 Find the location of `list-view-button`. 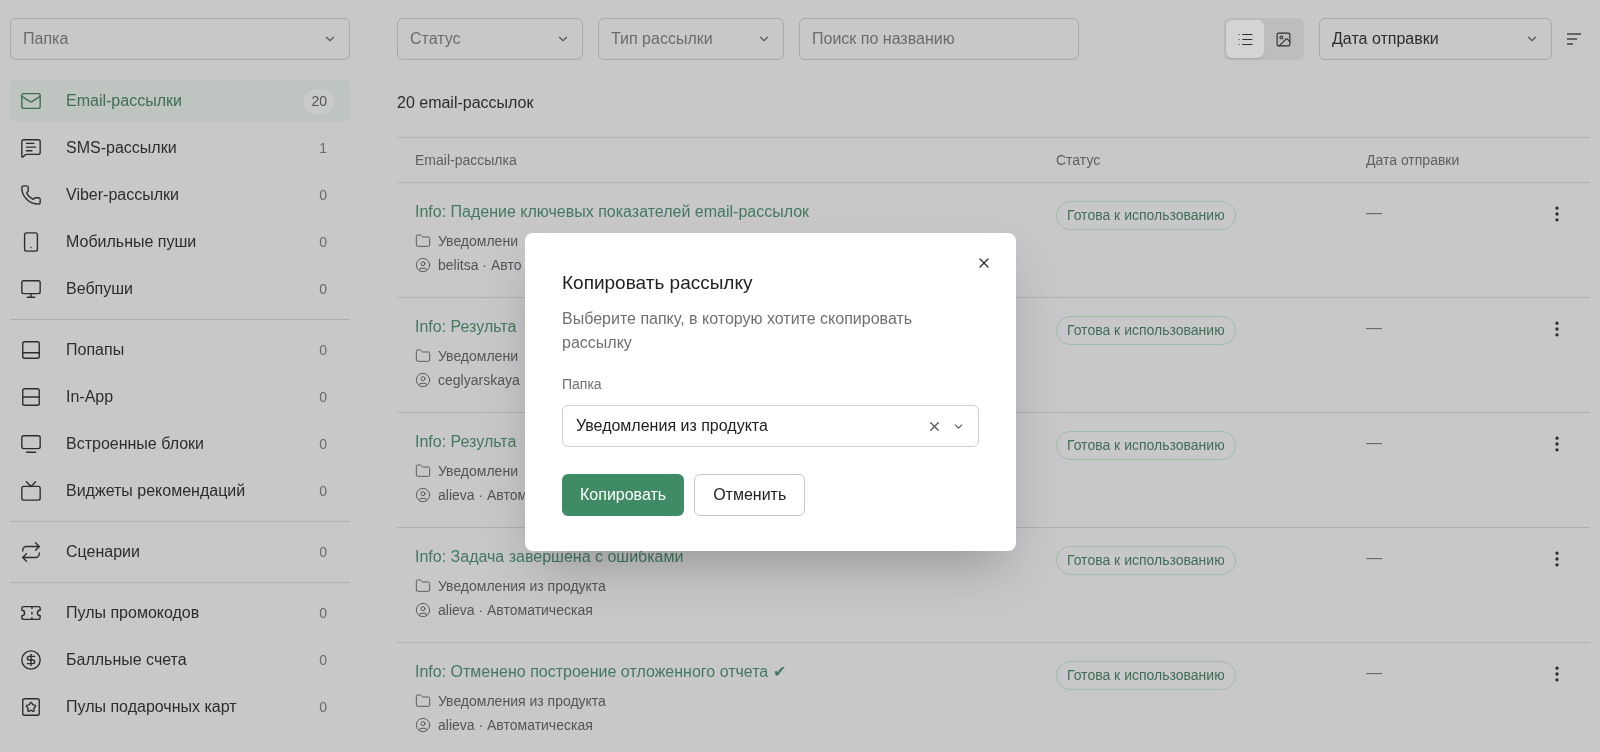

list-view-button is located at coordinates (1245, 39).